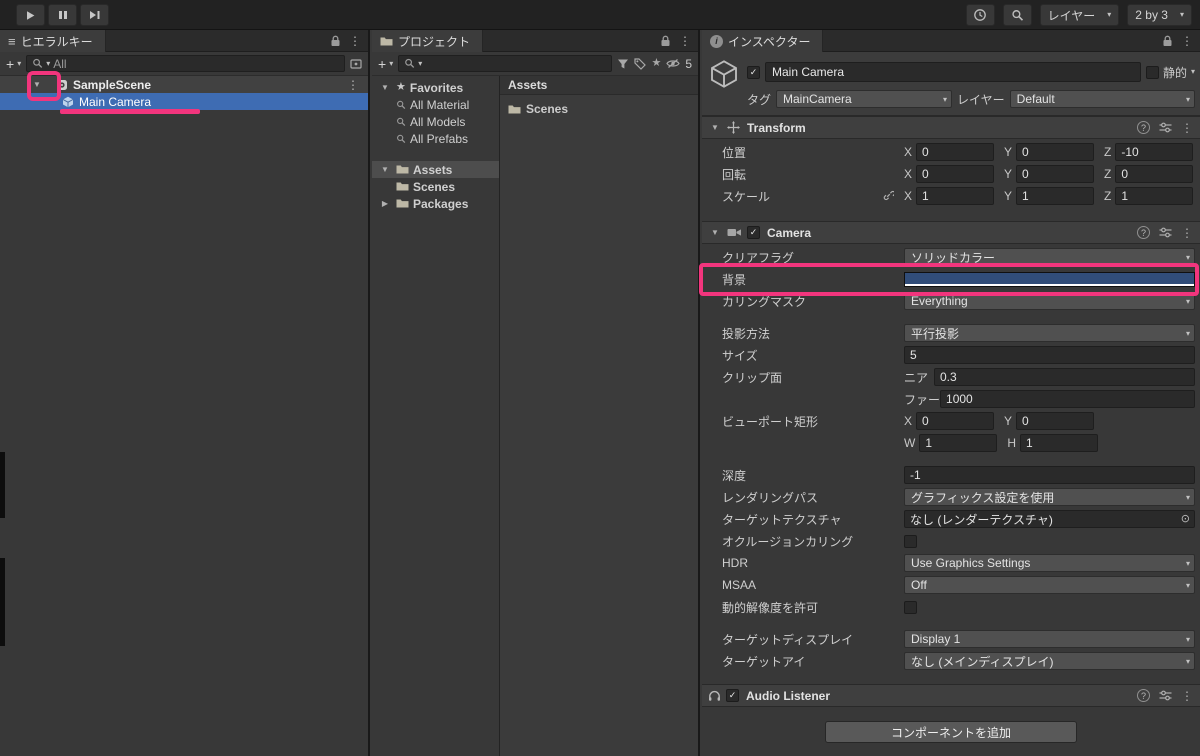 This screenshot has width=1200, height=756. Describe the element at coordinates (599, 109) in the screenshot. I see `asset-item-scenes: Scenes` at that location.